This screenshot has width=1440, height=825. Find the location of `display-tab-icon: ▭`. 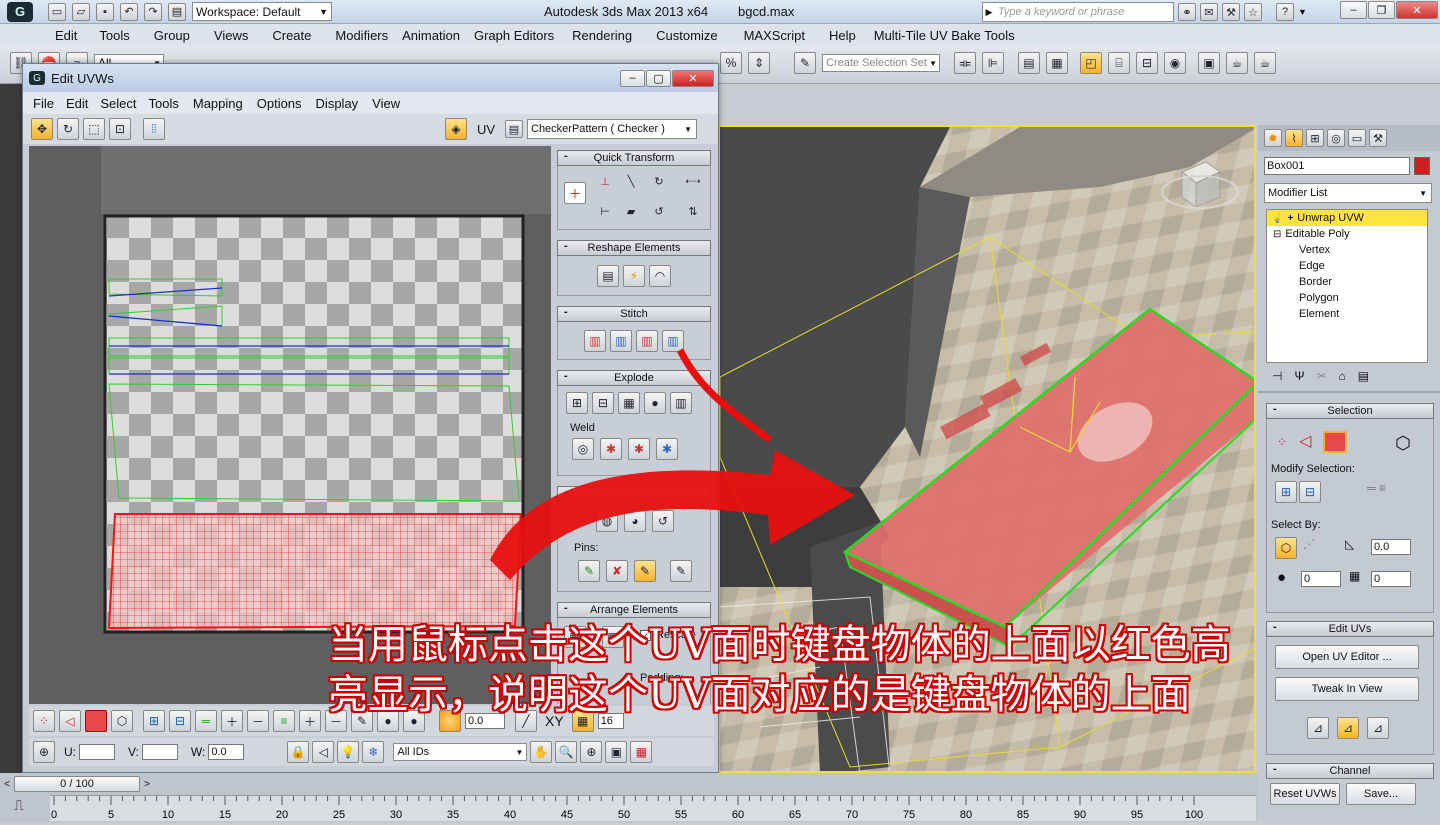

display-tab-icon: ▭ is located at coordinates (1357, 138).